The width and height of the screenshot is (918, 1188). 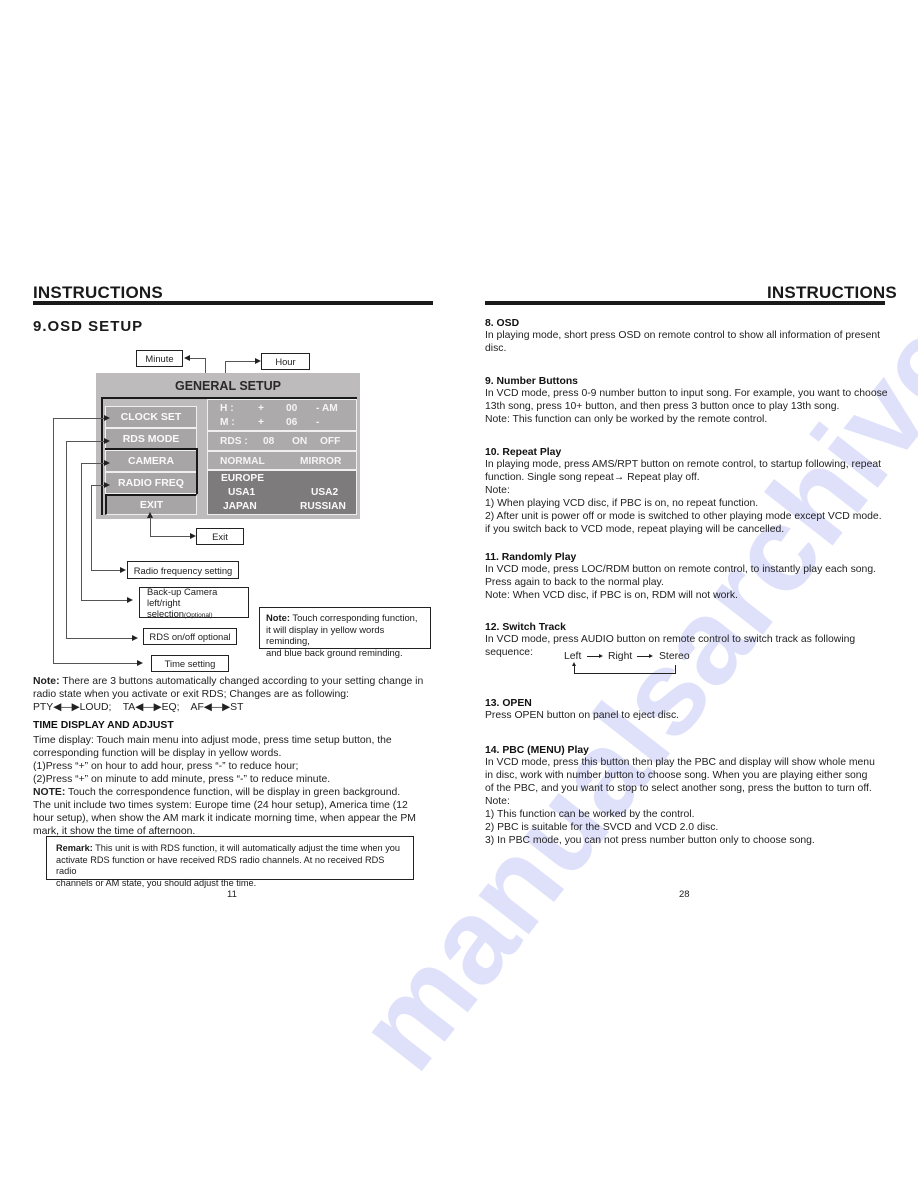 What do you see at coordinates (130, 600) in the screenshot?
I see `camera-callout-arrow-icon` at bounding box center [130, 600].